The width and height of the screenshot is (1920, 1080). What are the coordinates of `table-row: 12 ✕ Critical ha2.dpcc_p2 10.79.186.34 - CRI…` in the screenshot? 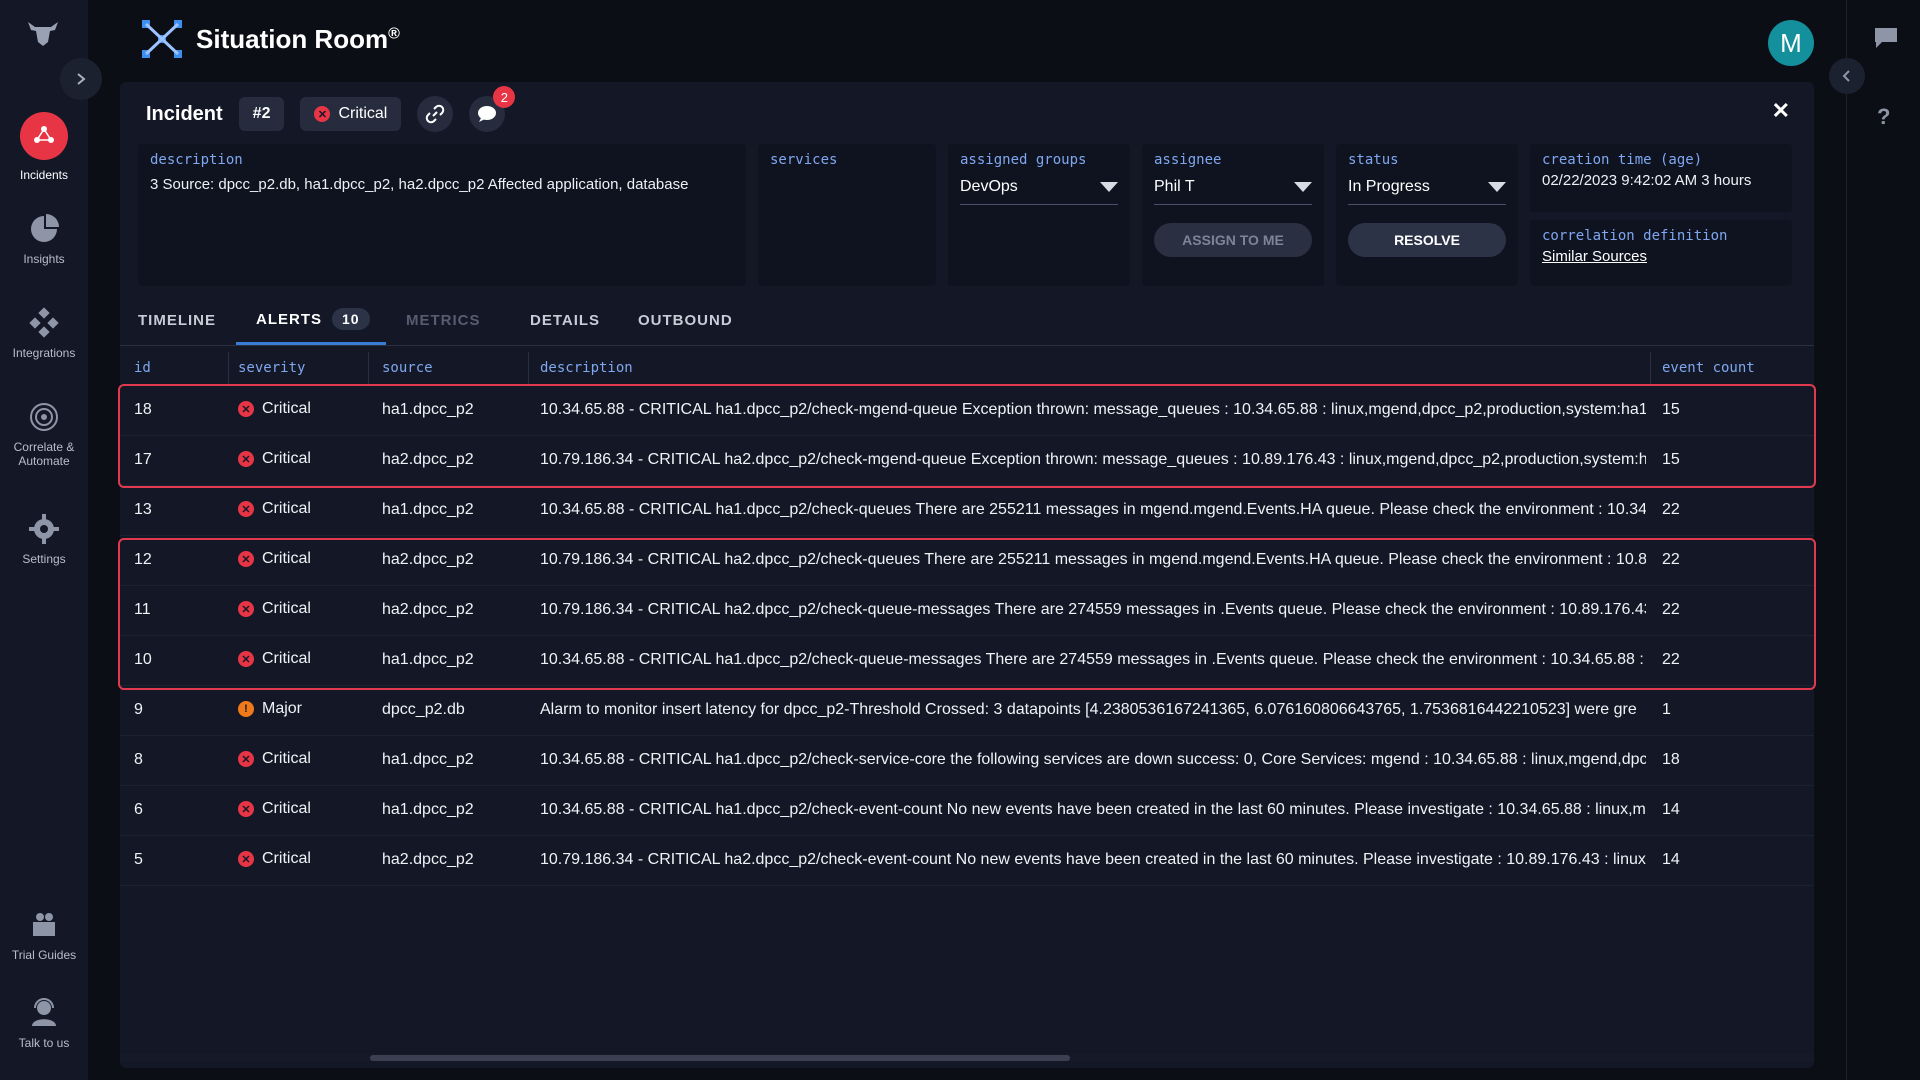 It's located at (967, 561).